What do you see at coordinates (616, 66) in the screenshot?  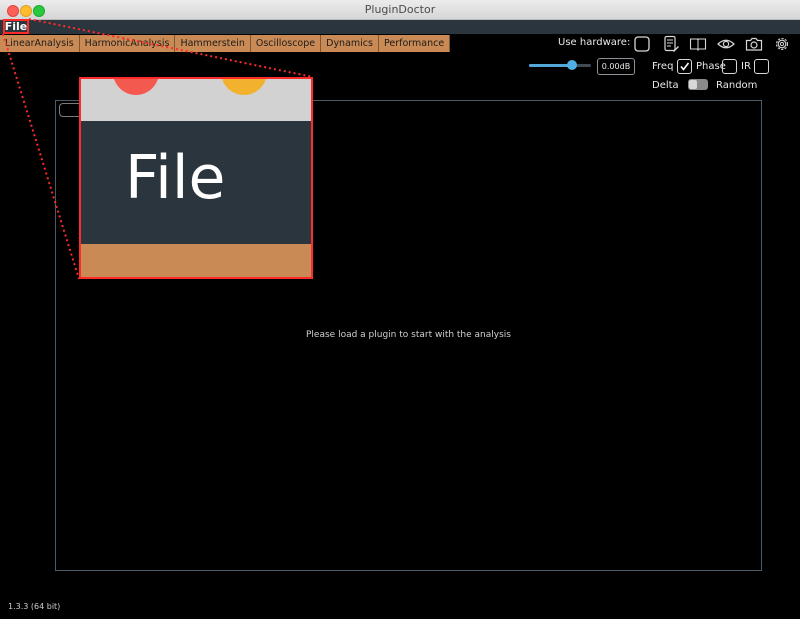 I see `gain-value-field: 0.00dB` at bounding box center [616, 66].